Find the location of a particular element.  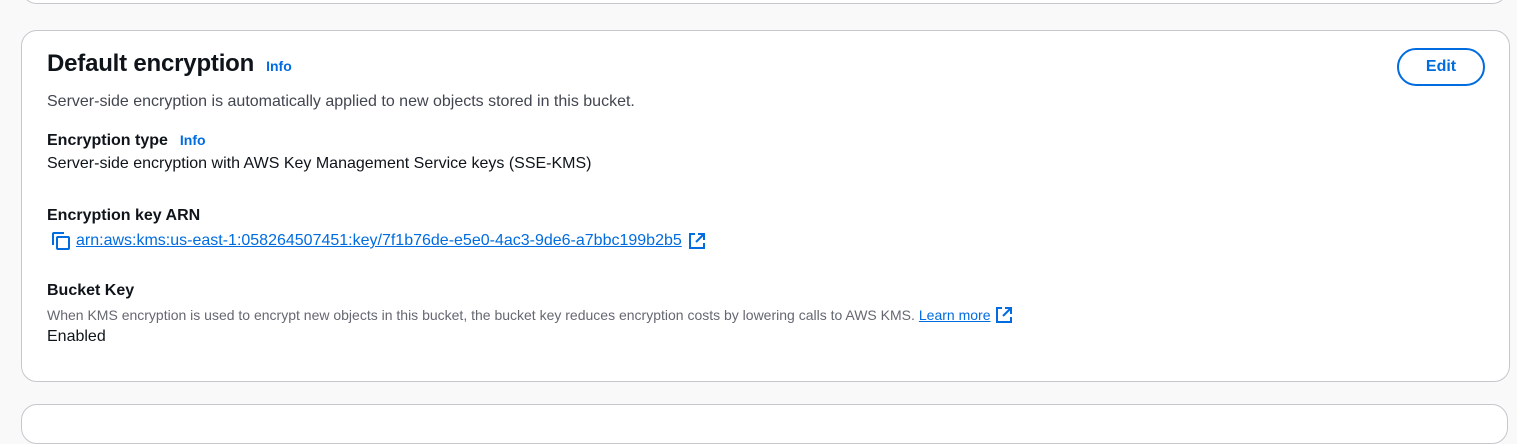

learn-more-link: Learn more is located at coordinates (955, 315).